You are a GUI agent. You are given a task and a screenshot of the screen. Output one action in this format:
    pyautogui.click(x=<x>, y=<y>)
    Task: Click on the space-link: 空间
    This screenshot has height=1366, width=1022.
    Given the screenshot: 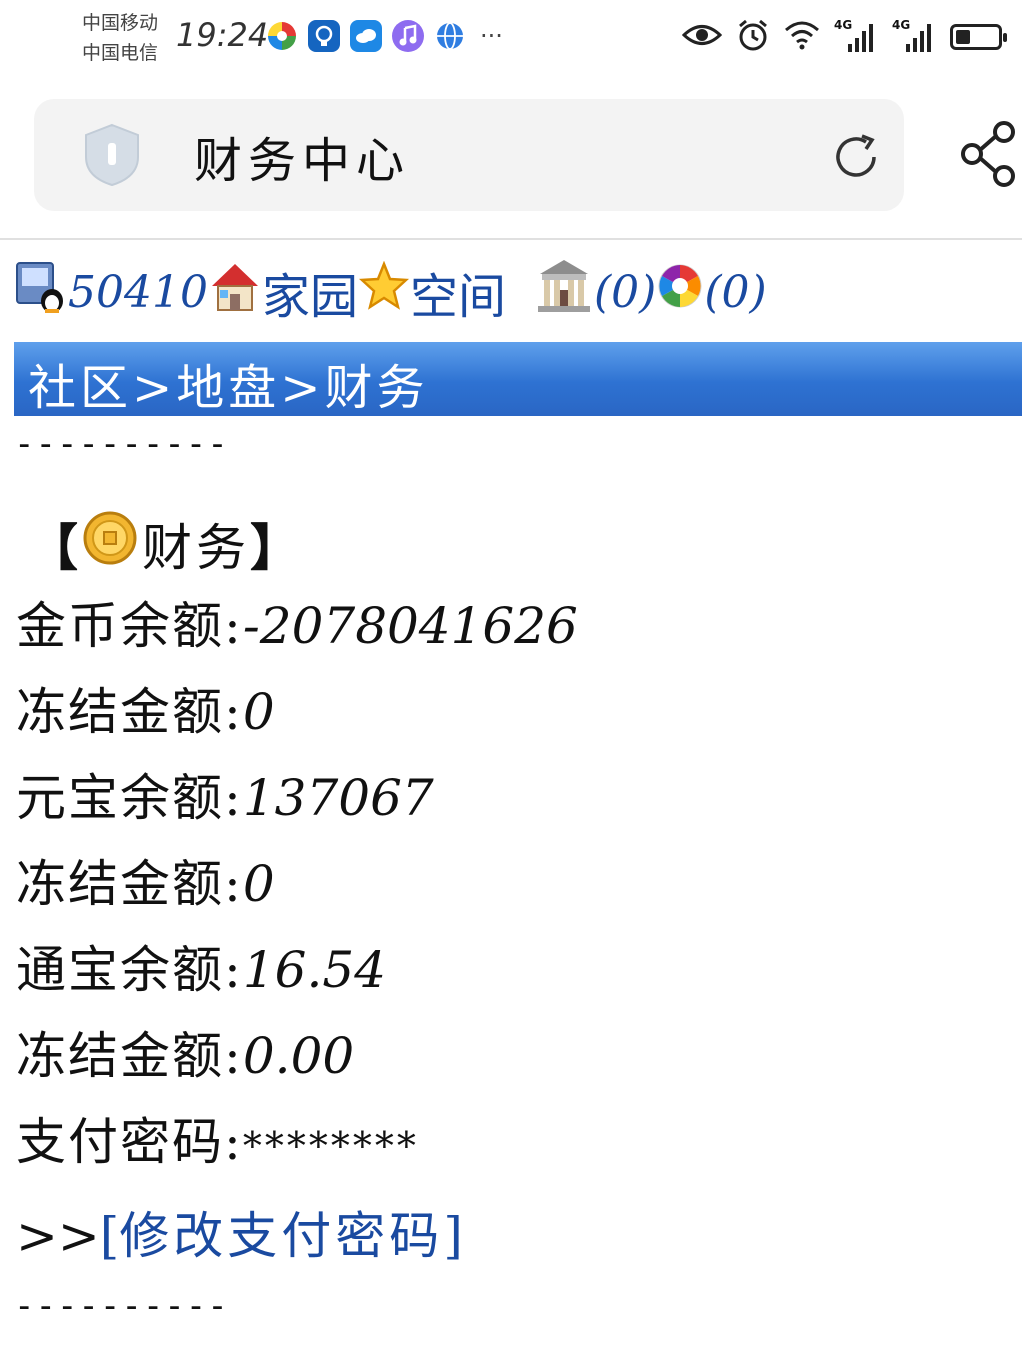 What is the action you would take?
    pyautogui.click(x=458, y=292)
    